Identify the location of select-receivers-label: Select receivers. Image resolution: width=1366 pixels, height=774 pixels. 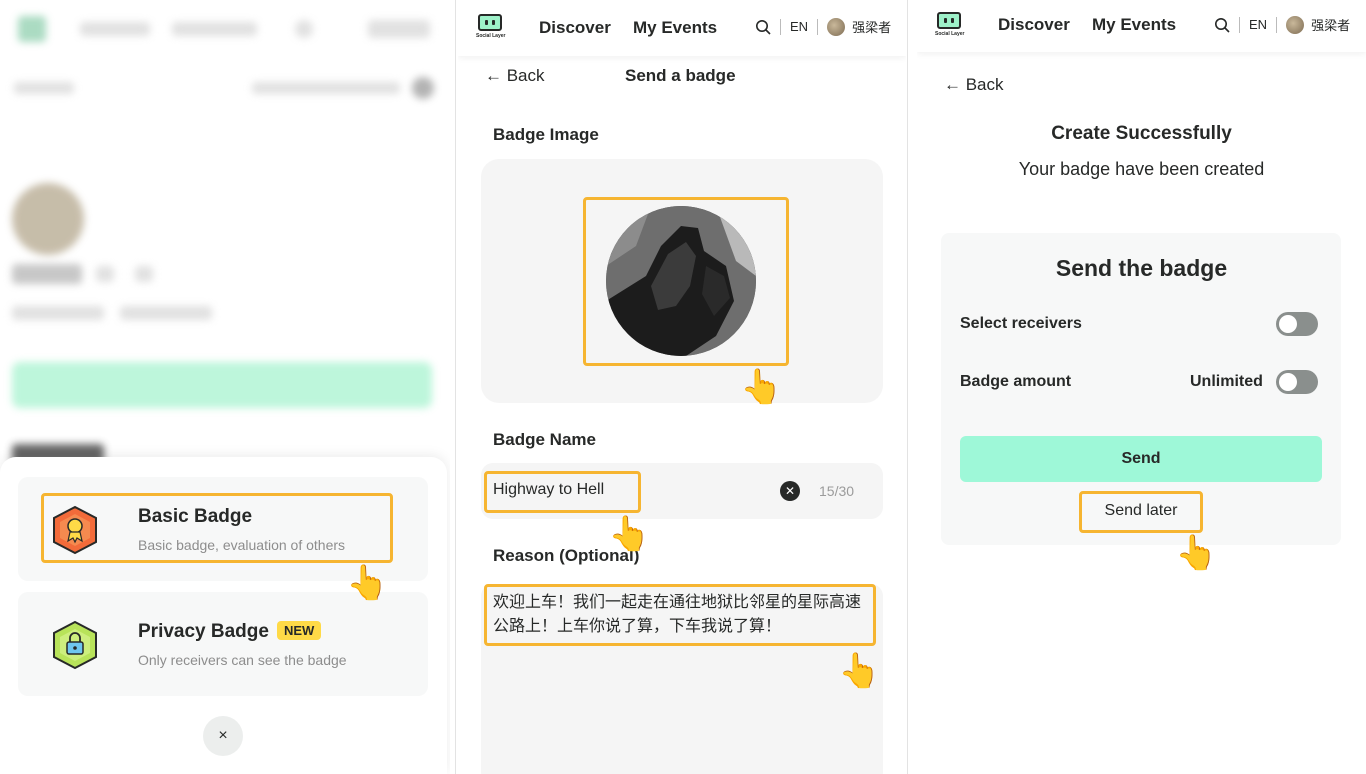
(1021, 323).